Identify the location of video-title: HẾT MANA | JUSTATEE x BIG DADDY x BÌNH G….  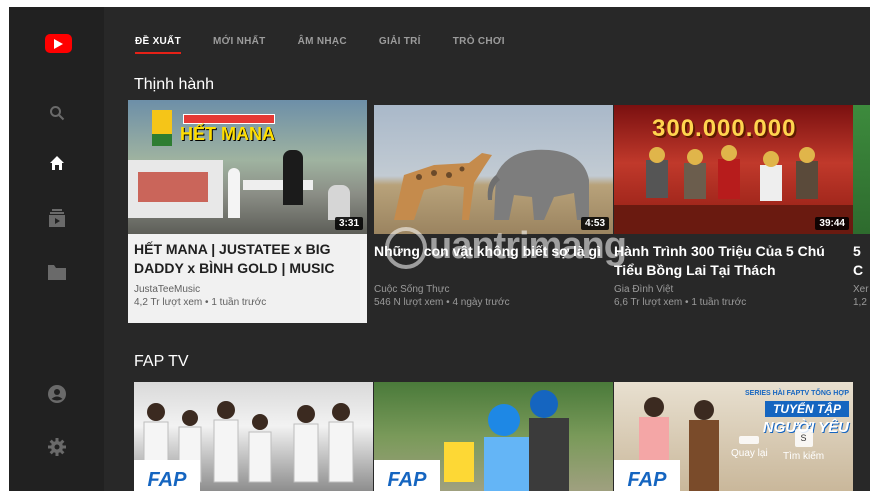
(234, 258).